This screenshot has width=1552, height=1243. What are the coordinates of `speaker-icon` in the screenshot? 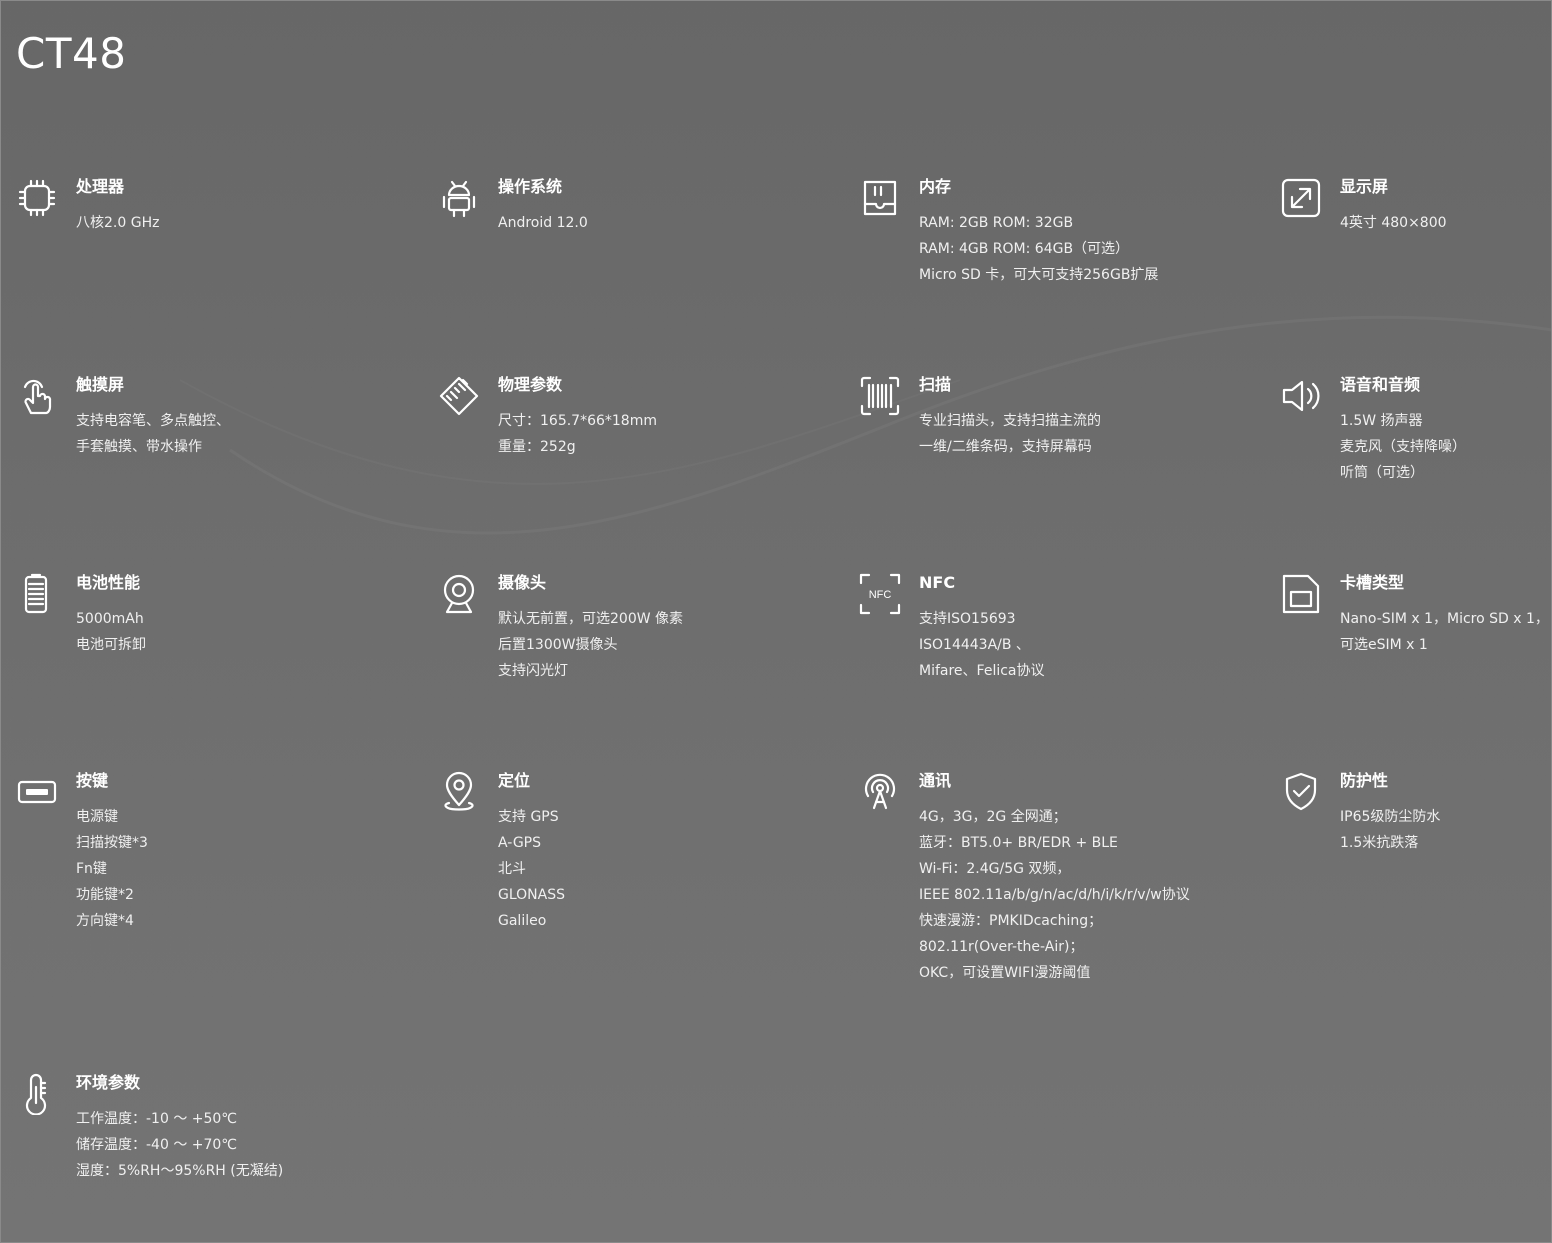 It's located at (1301, 396).